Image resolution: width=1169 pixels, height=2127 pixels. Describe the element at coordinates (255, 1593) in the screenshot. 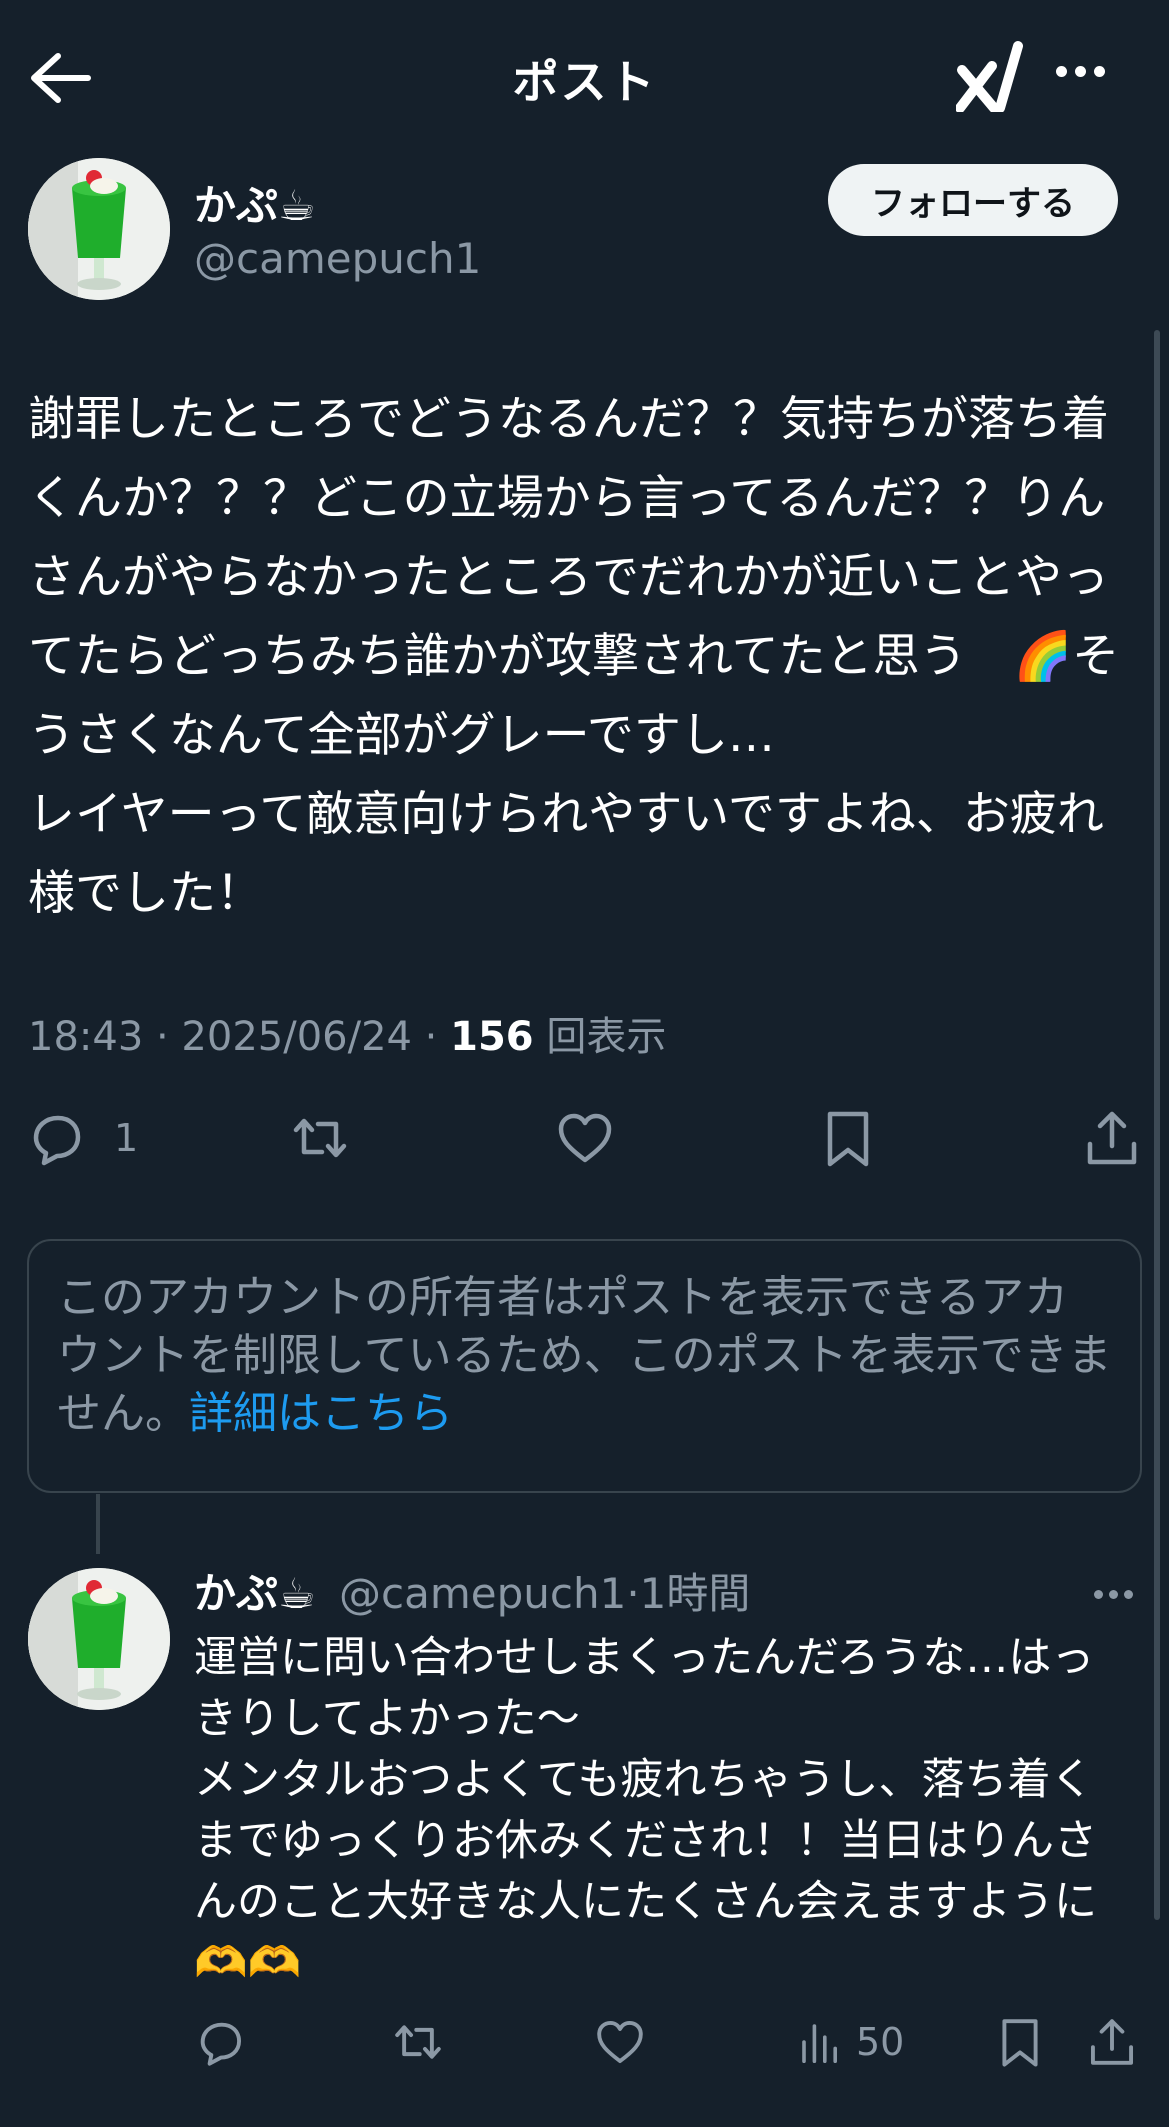

I see `reply-author-name: かぷ☕` at that location.